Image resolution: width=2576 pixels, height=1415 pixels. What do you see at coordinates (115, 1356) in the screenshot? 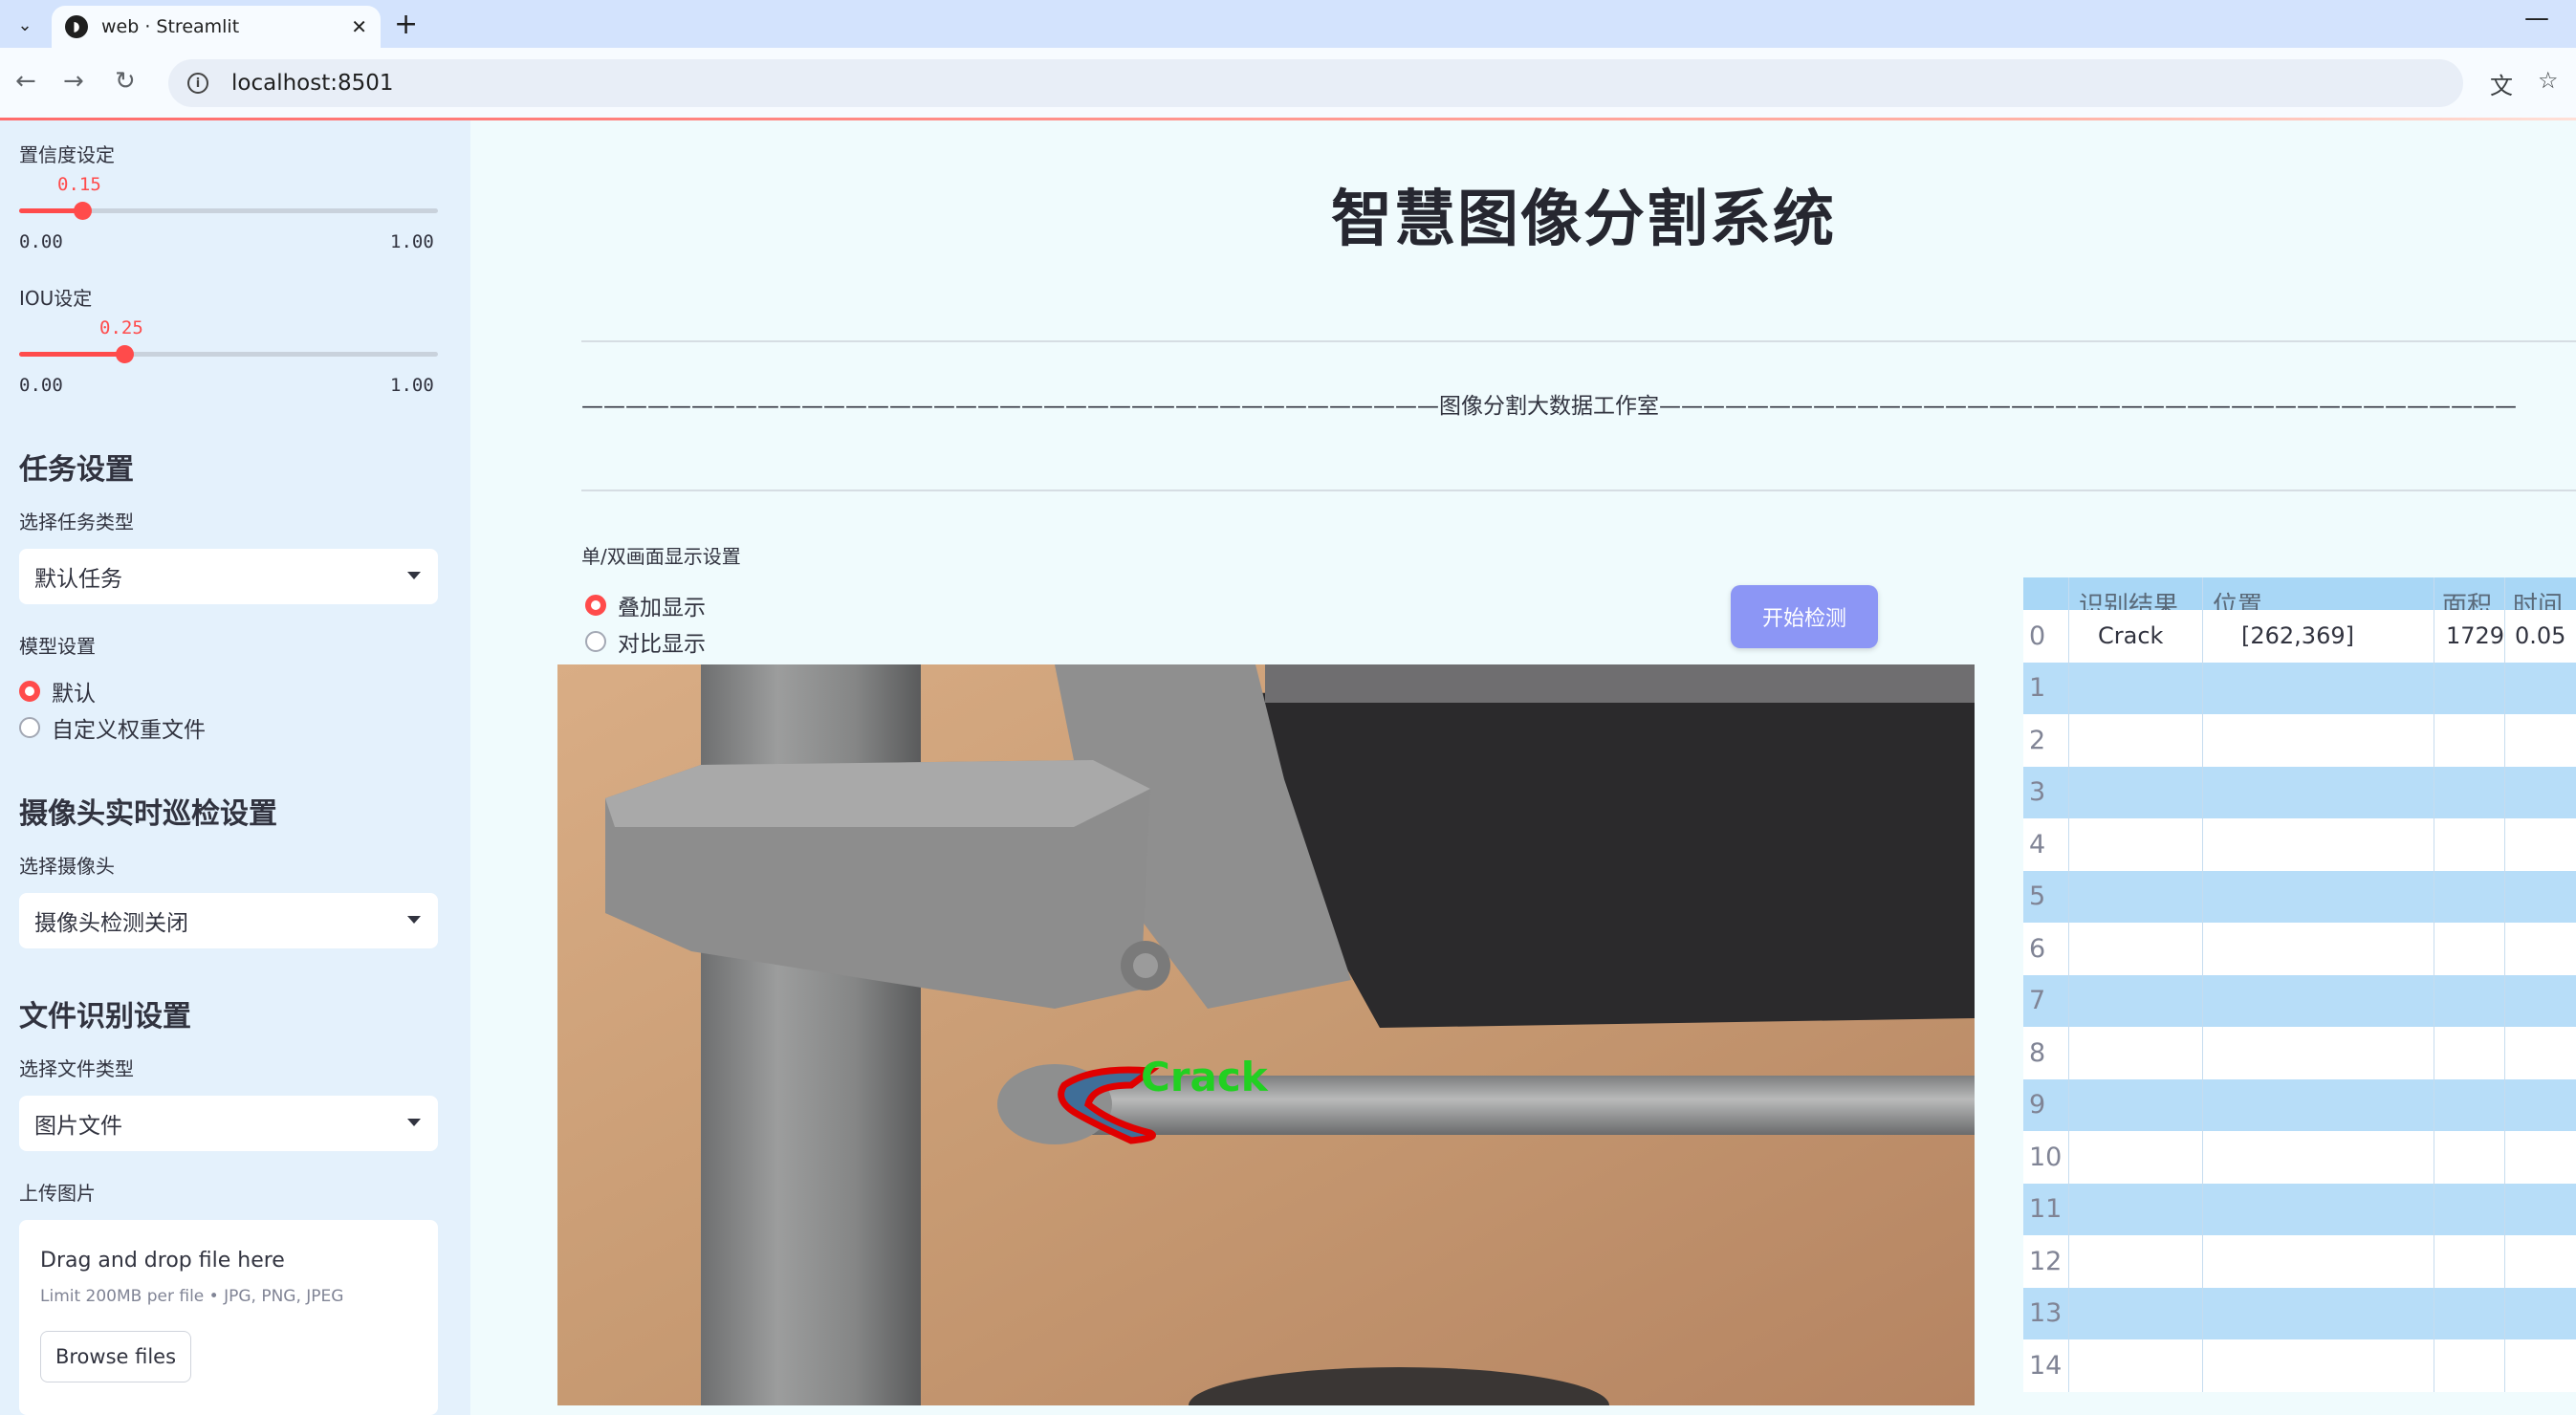
I see `browse-files-button: Browse files` at bounding box center [115, 1356].